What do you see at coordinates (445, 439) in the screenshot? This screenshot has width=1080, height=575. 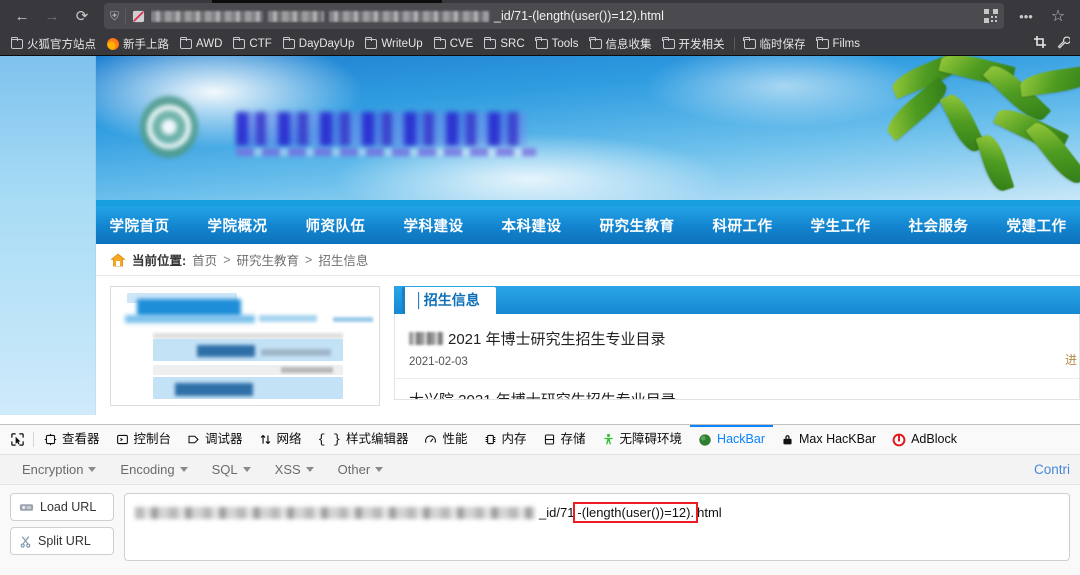 I see `devtools-tab-performance: 性能` at bounding box center [445, 439].